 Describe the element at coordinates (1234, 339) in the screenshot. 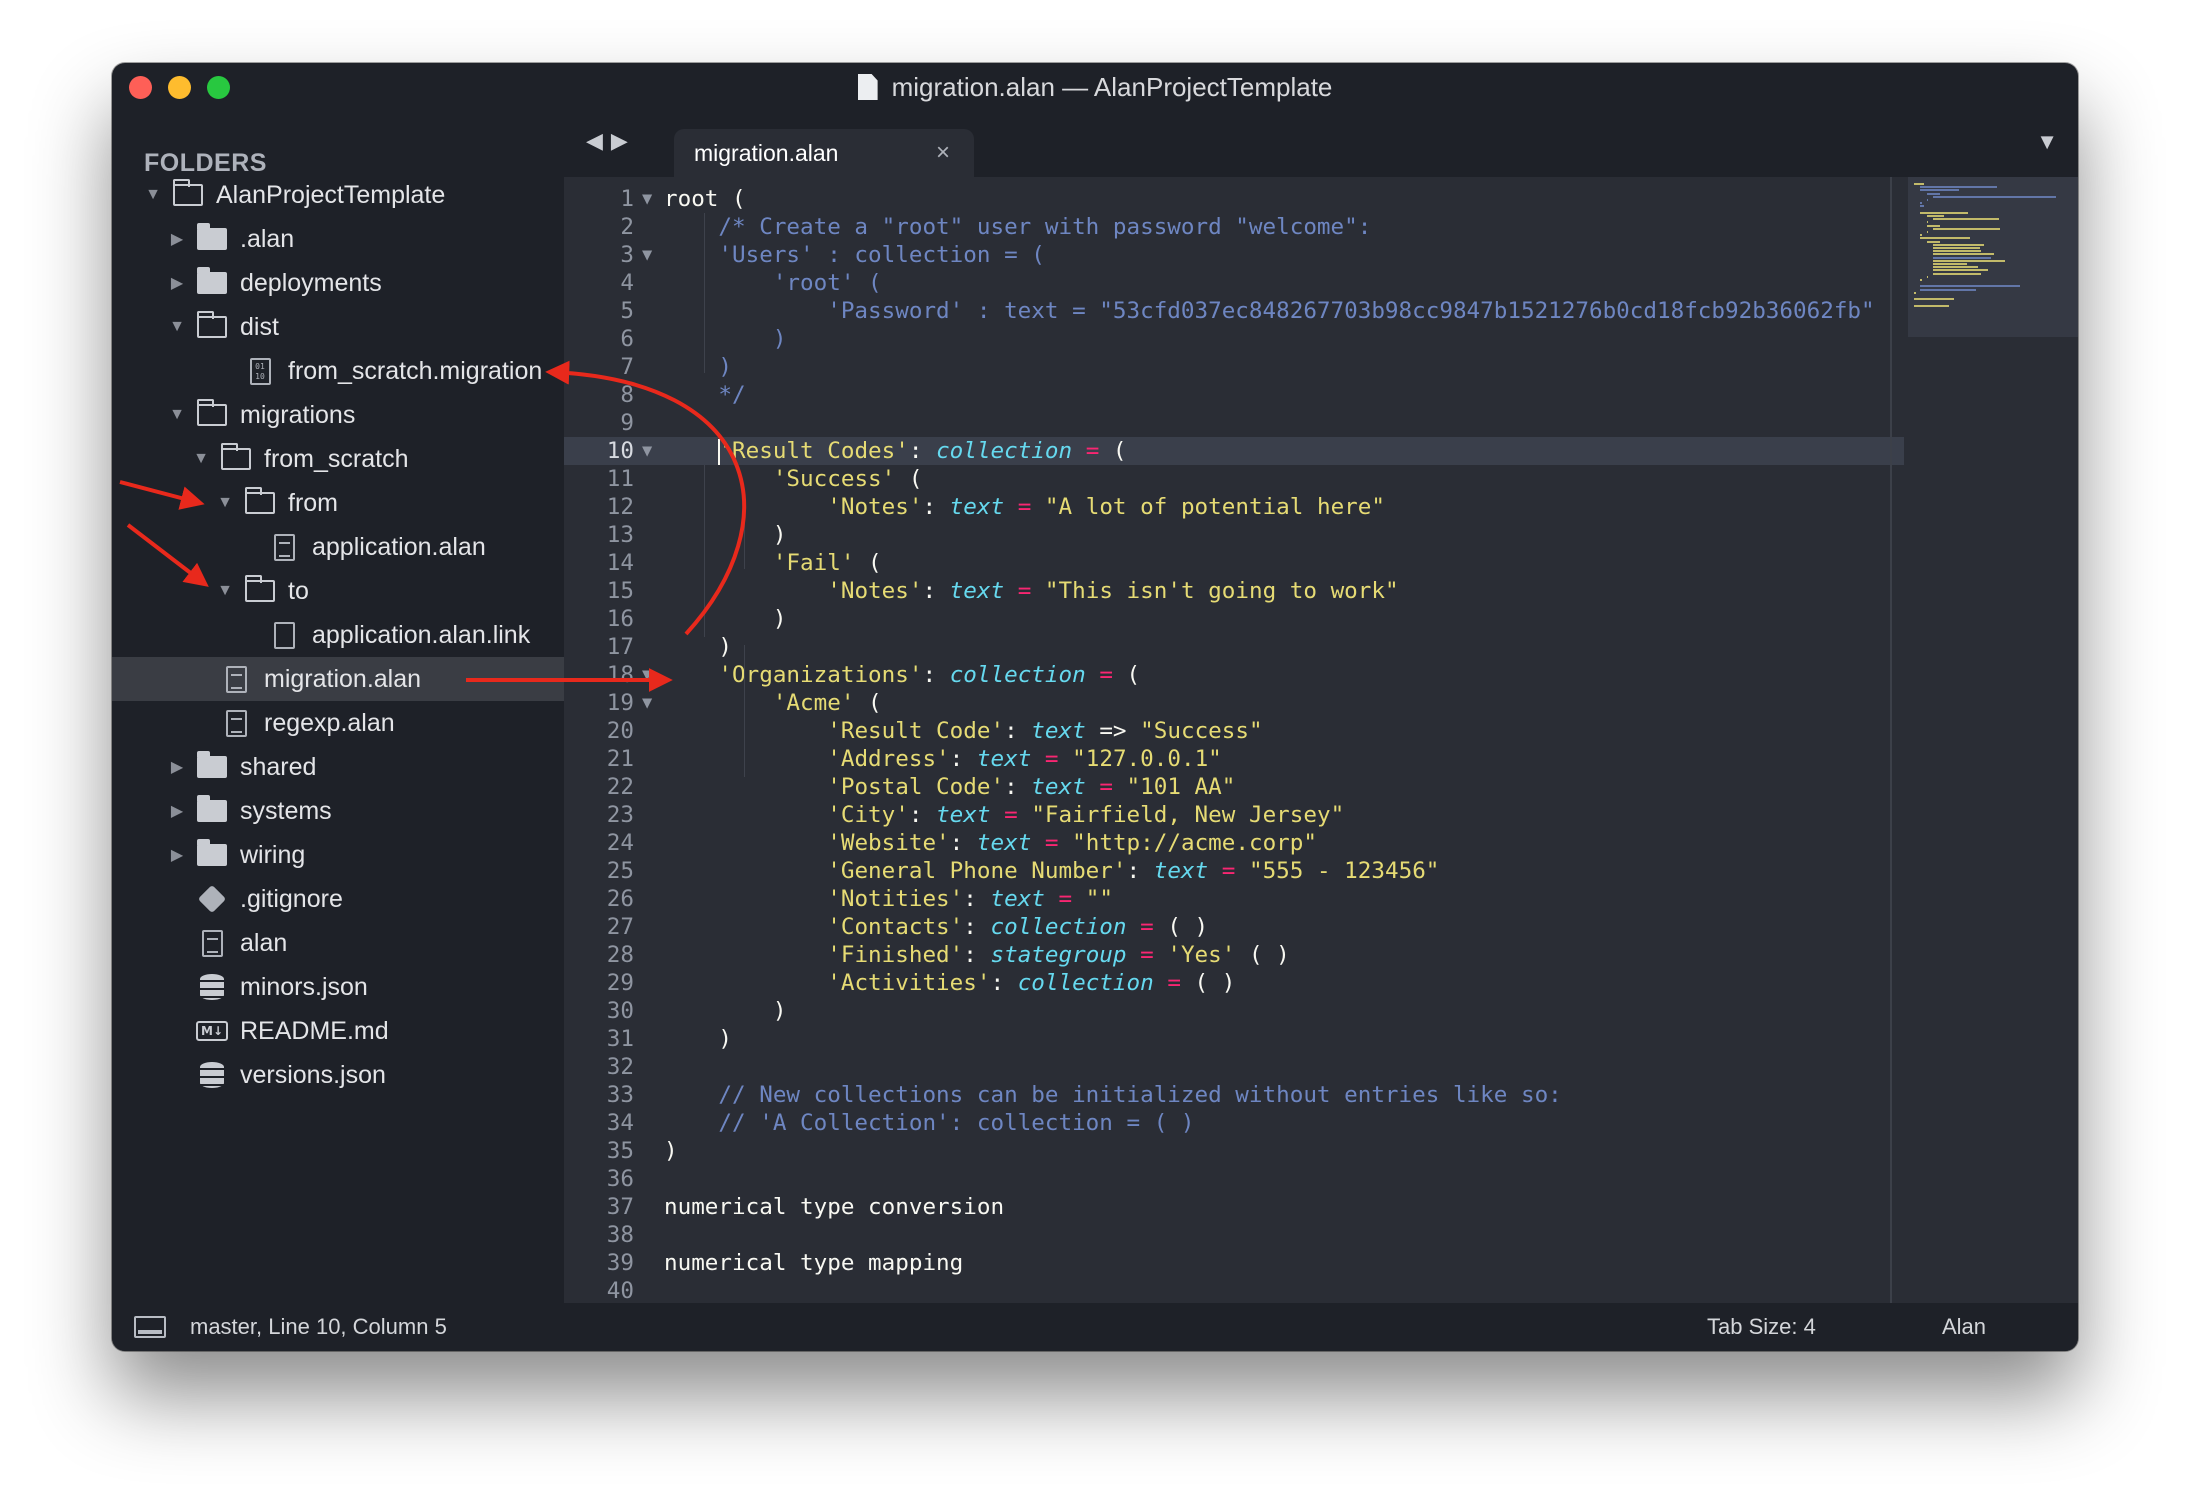

I see `code-line: 6 )` at that location.